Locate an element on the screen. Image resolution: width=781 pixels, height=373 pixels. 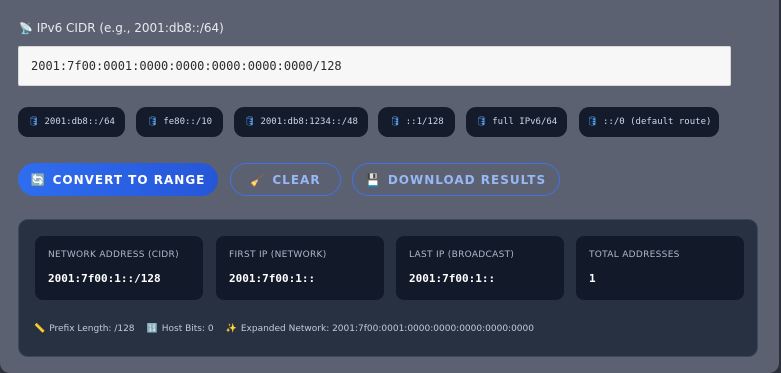
cidr-field-label: 📡 IPv6 CIDR (e.g., 2001:db8::/64) is located at coordinates (121, 28).